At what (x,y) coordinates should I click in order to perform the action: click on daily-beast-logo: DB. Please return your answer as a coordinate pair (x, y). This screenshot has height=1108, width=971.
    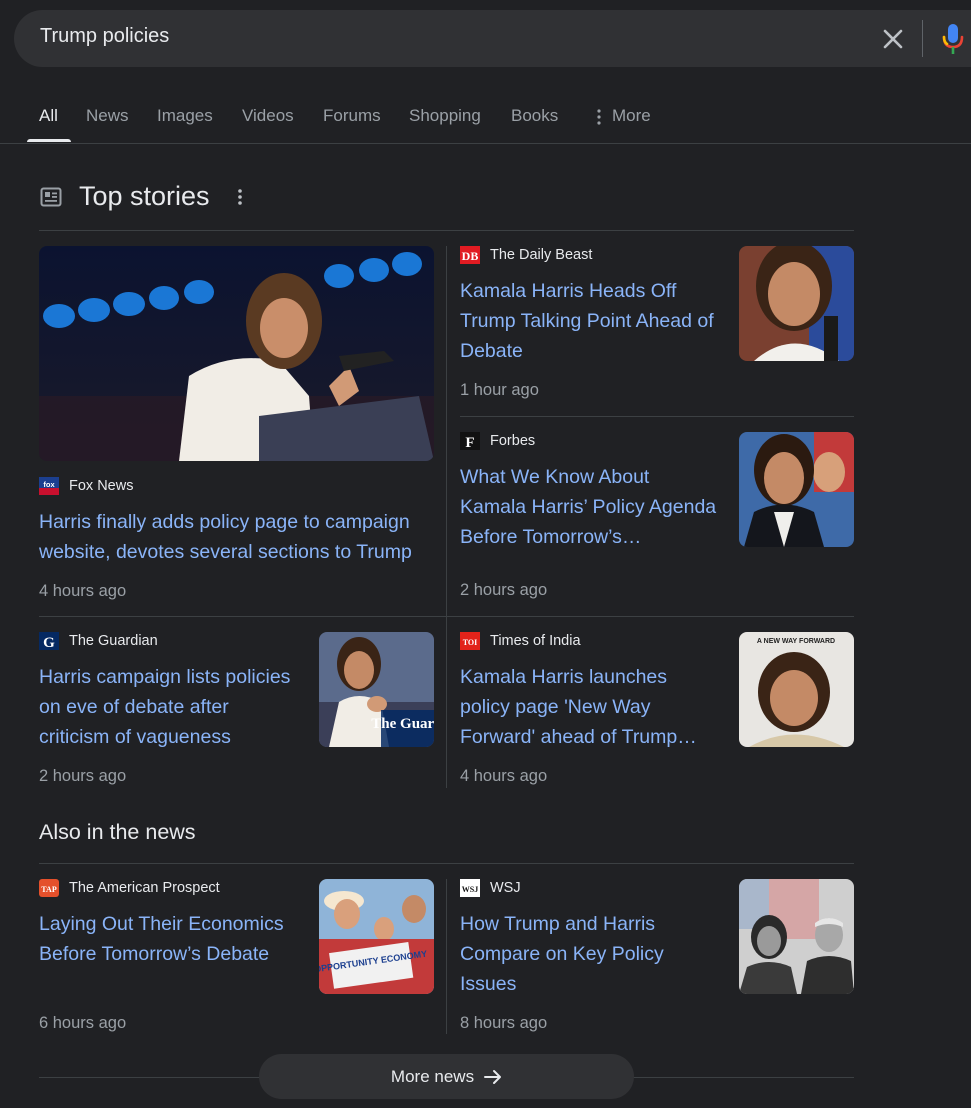
    Looking at the image, I should click on (470, 255).